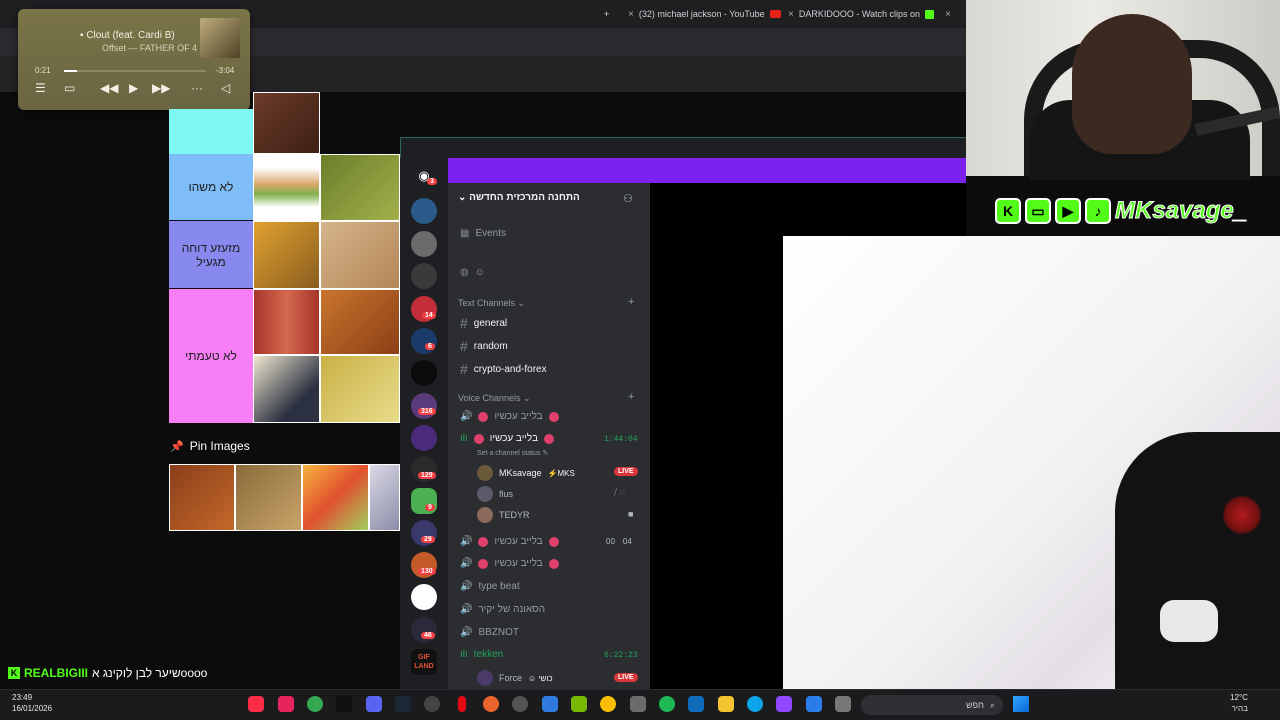  What do you see at coordinates (1239, 703) in the screenshot?
I see `weather-widget: 12°C בהיר` at bounding box center [1239, 703].